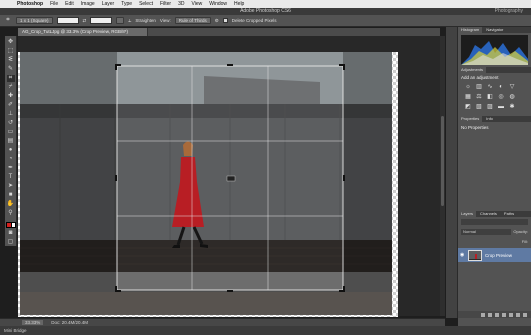 Image resolution: width=531 pixels, height=335 pixels. What do you see at coordinates (483, 314) in the screenshot?
I see `link-layers-icon` at bounding box center [483, 314].